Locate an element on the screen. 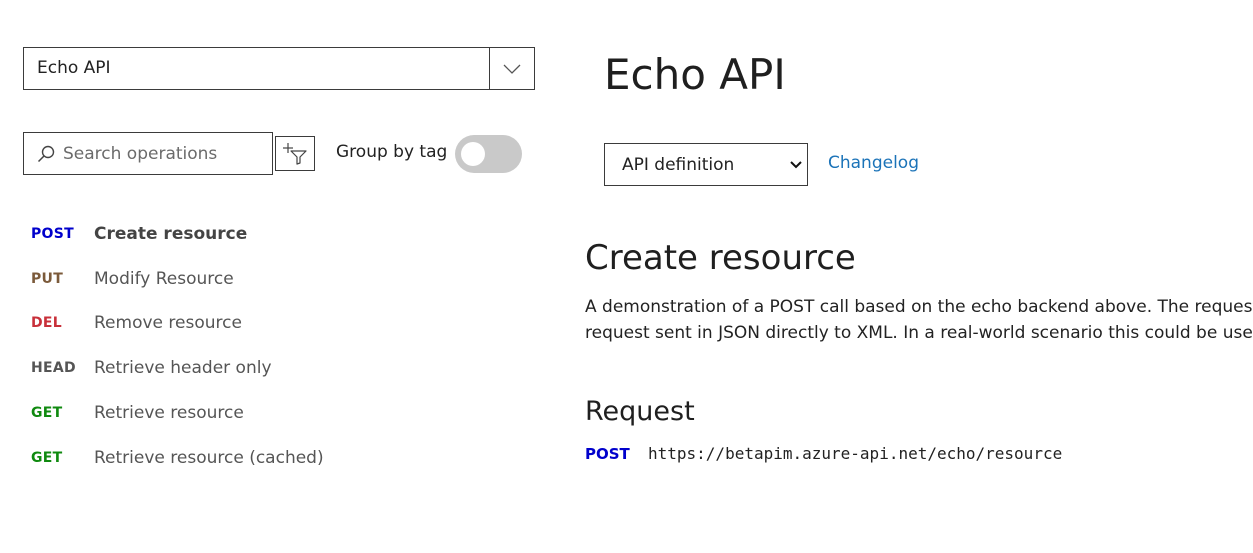  request-heading: Request is located at coordinates (640, 411).